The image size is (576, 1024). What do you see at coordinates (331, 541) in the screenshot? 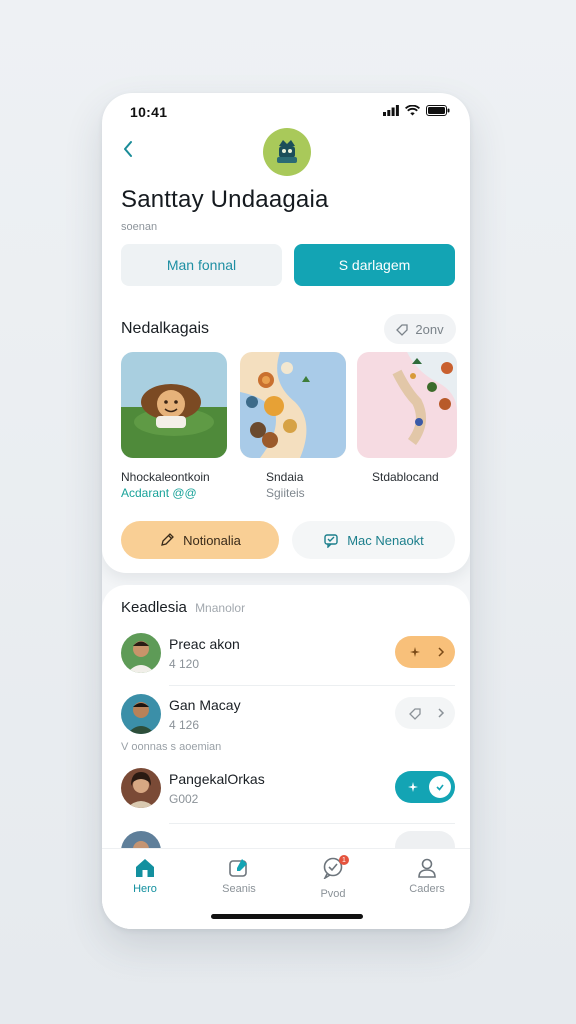
I see `message-icon` at bounding box center [331, 541].